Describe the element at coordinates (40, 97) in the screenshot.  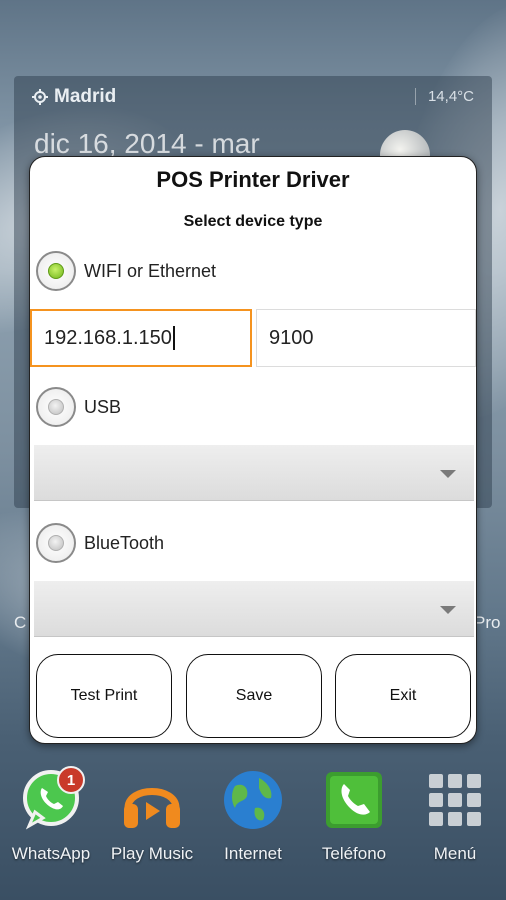
I see `location-target-icon` at that location.